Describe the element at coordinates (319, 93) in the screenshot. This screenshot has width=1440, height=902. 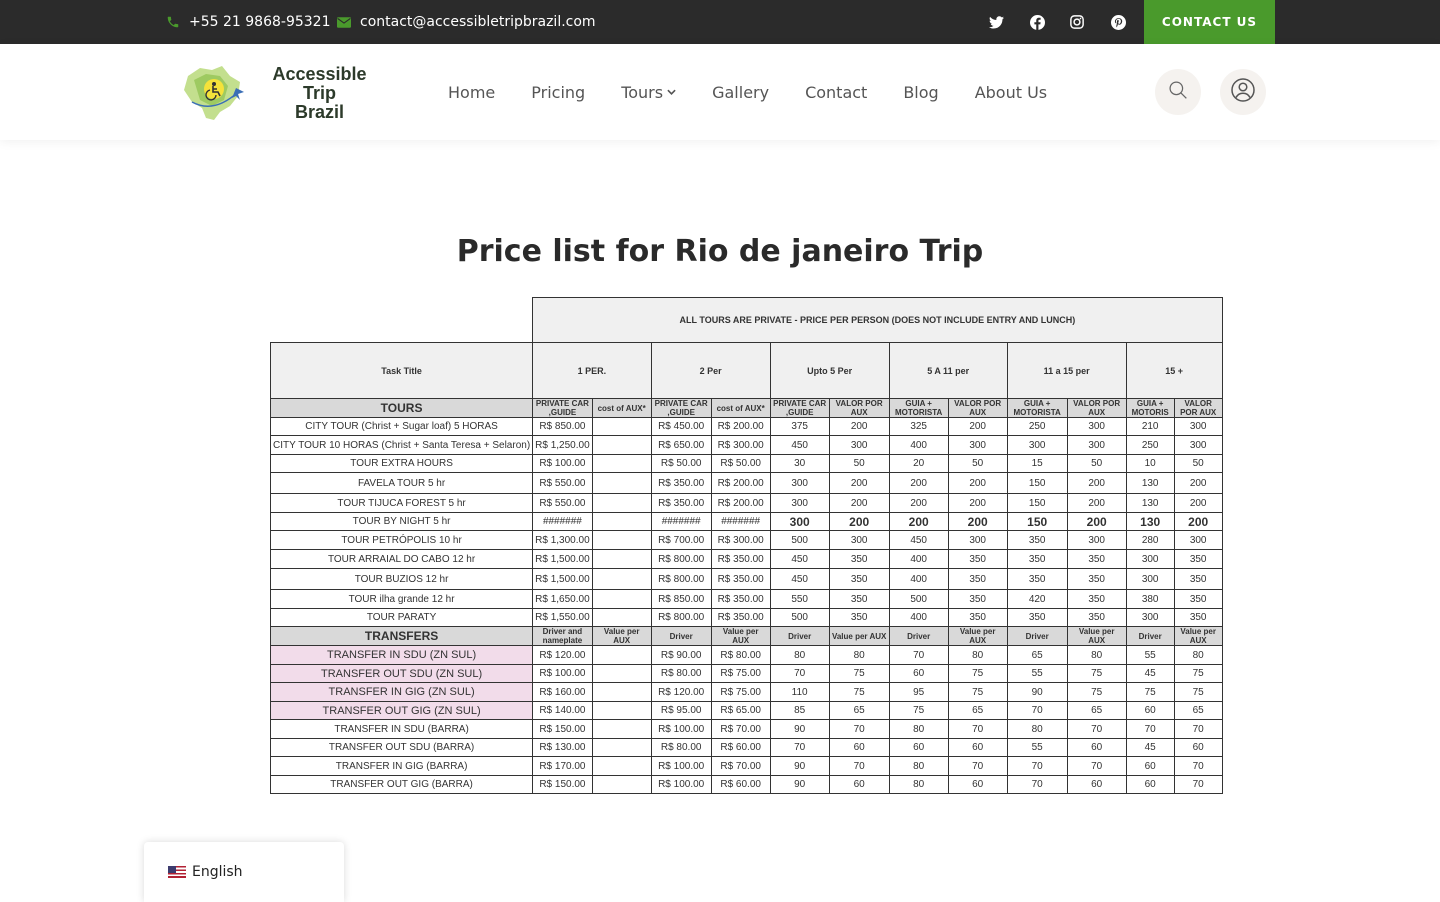
I see `brand-name: Accessible Trip Brazil` at that location.